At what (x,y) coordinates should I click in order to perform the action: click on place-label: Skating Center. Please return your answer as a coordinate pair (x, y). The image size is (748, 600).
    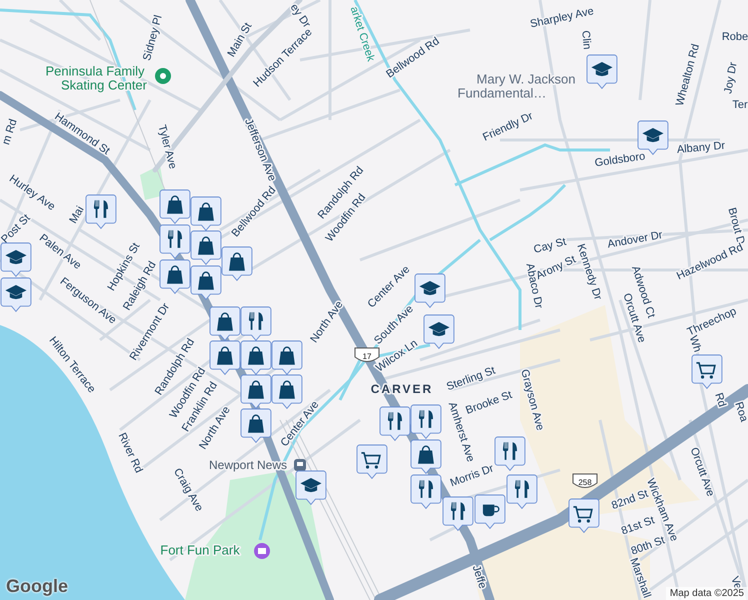
    Looking at the image, I should click on (104, 84).